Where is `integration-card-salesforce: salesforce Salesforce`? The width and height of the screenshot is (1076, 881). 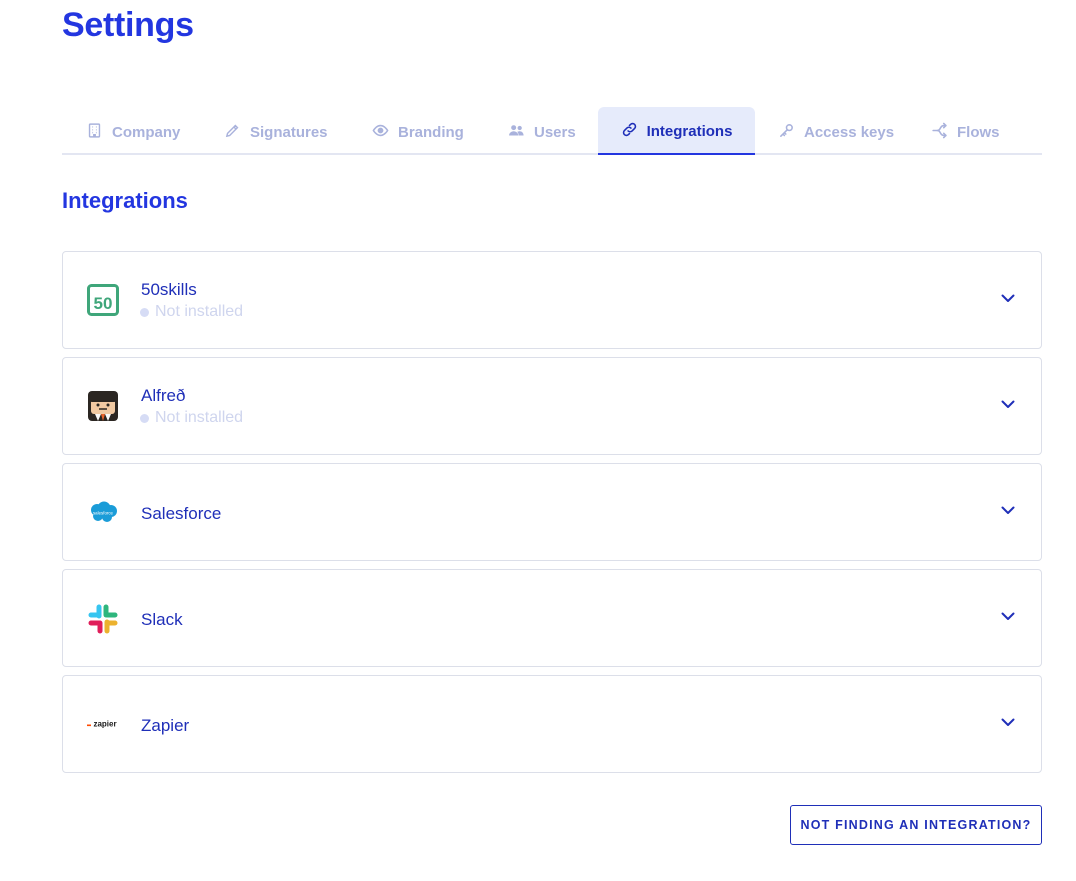 integration-card-salesforce: salesforce Salesforce is located at coordinates (552, 512).